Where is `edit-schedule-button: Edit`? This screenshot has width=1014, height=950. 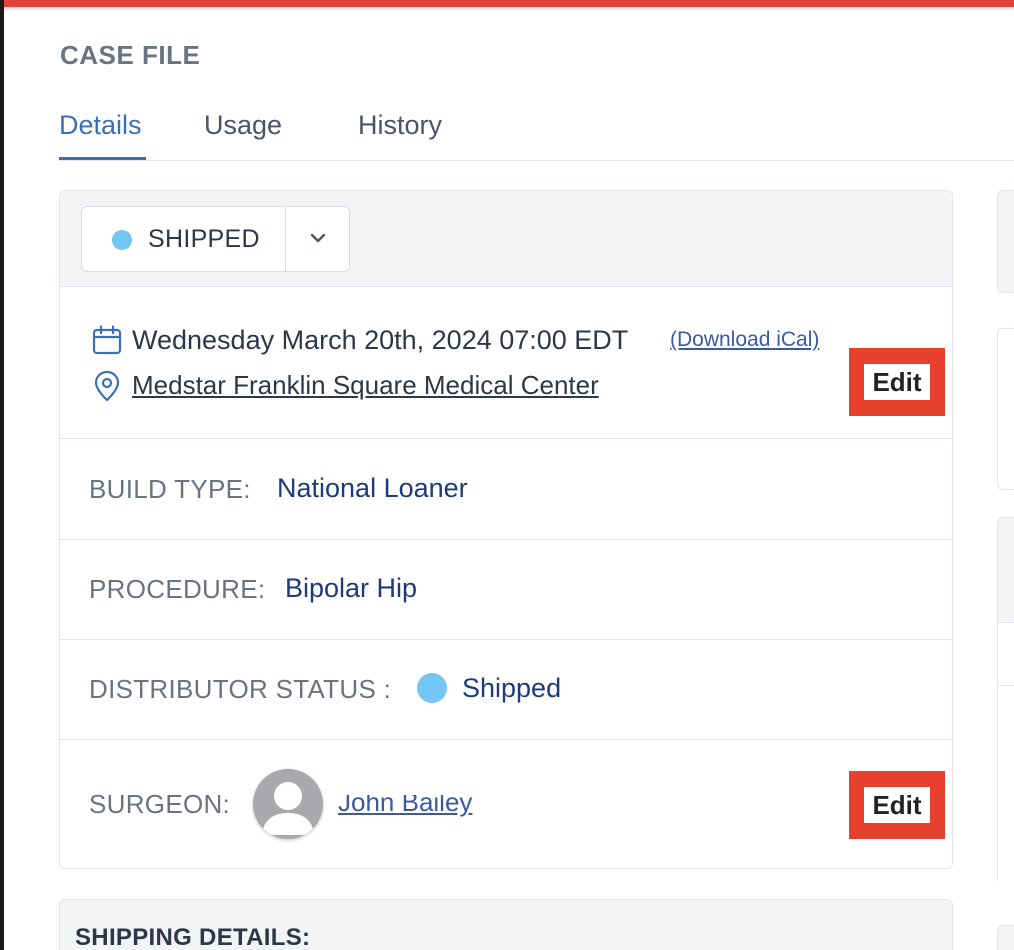
edit-schedule-button: Edit is located at coordinates (897, 382).